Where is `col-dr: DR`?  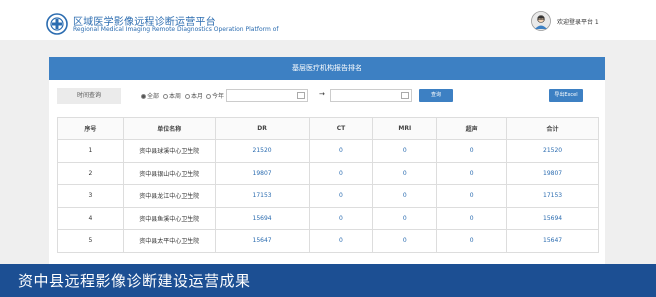
col-dr: DR is located at coordinates (262, 128).